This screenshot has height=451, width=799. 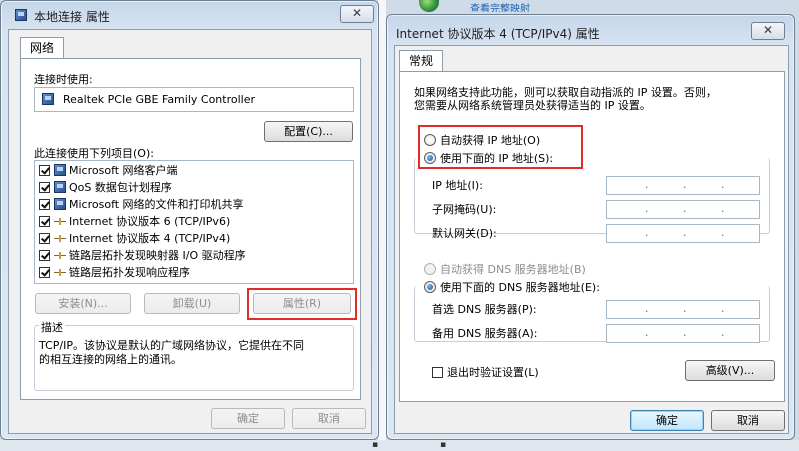 I want to click on list-item: QoS 数据包计划程序, so click(x=105, y=188).